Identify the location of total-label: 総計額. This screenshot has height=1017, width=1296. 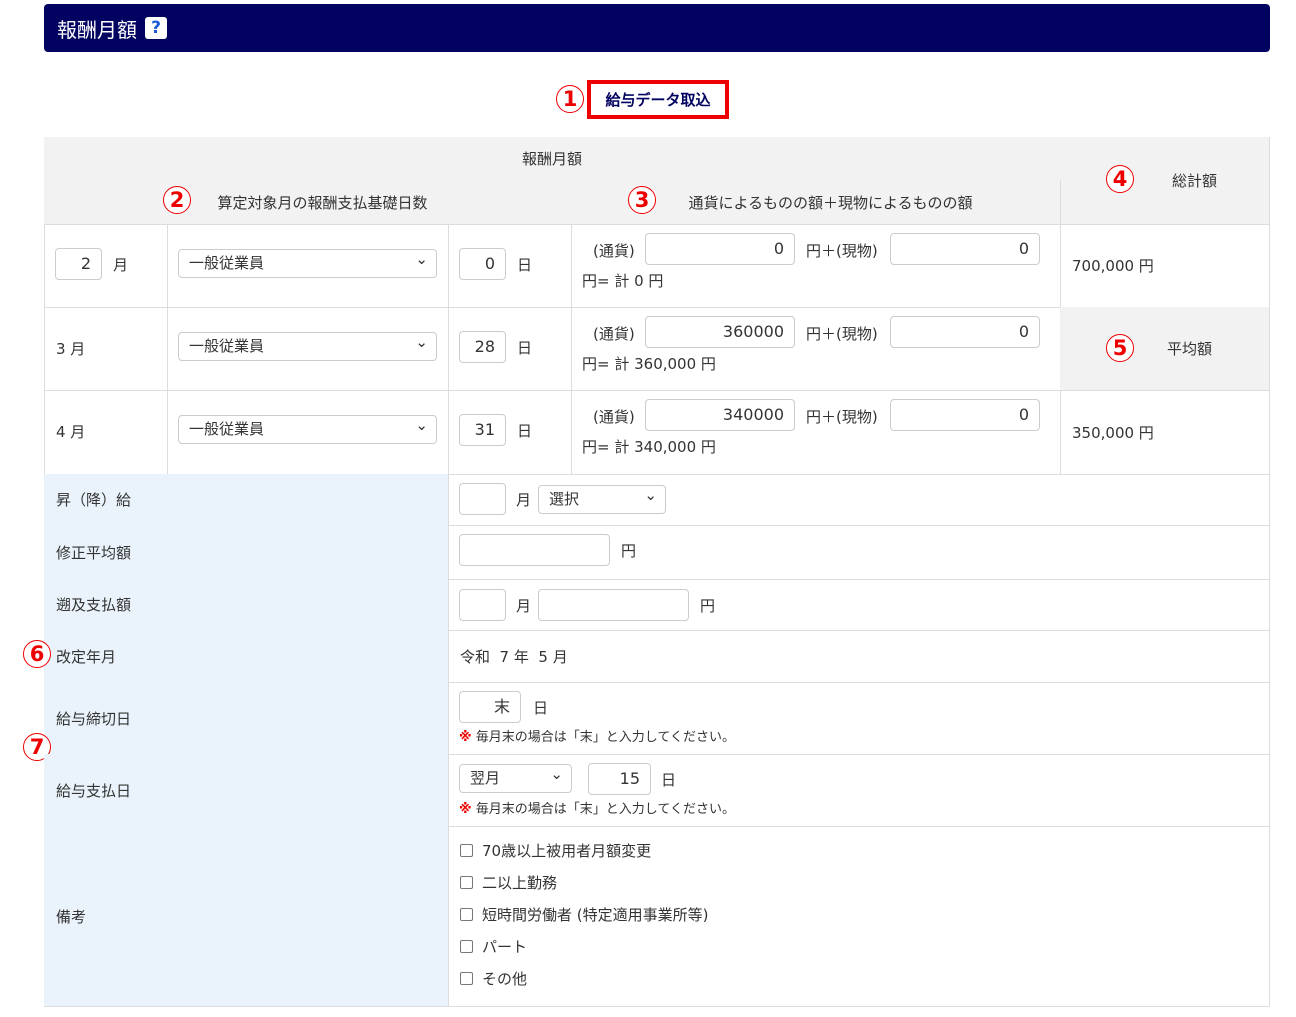
(1194, 181).